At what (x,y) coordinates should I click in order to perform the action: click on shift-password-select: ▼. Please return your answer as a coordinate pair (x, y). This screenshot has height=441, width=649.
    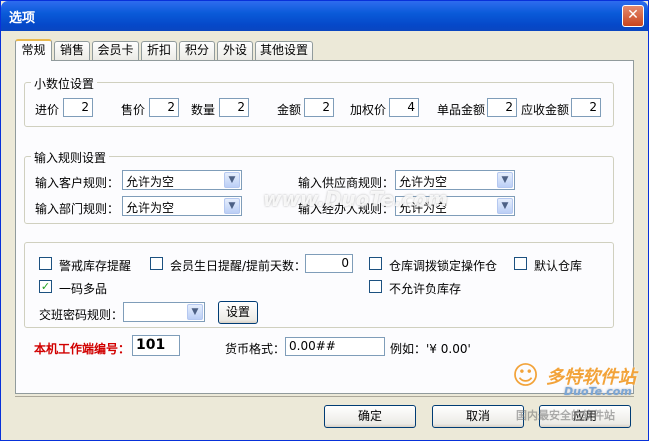
    Looking at the image, I should click on (164, 312).